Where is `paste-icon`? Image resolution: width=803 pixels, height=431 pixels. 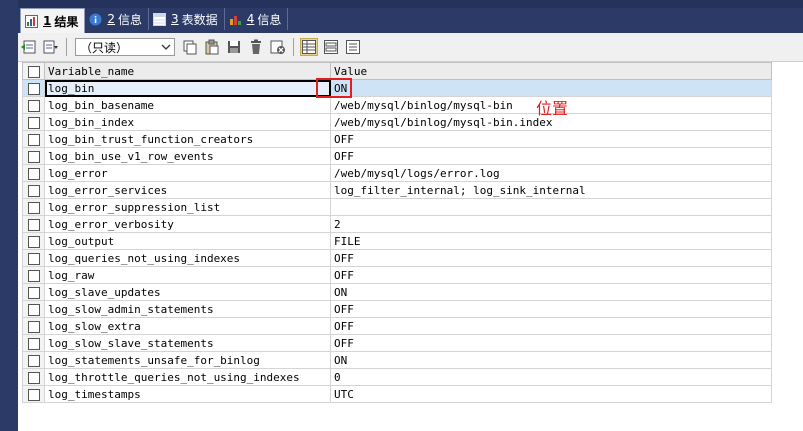 paste-icon is located at coordinates (212, 47).